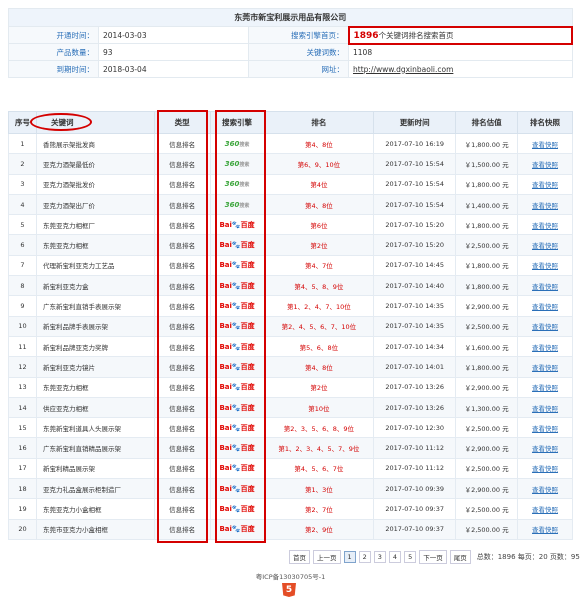 The image size is (581, 600). I want to click on row-no: 4, so click(22, 204).